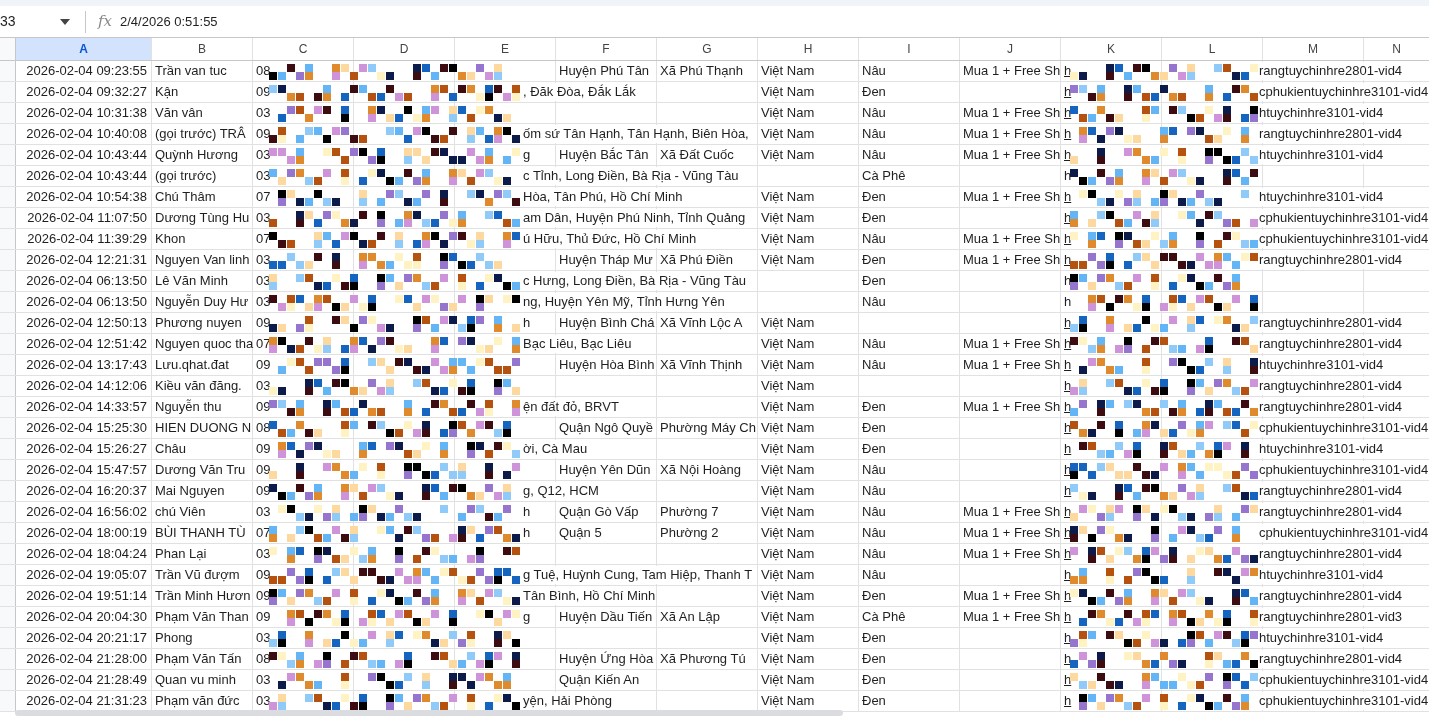 The image size is (1429, 716). Describe the element at coordinates (701, 323) in the screenshot. I see `table-cell-text: Xã Vĩnh Lộc A` at that location.